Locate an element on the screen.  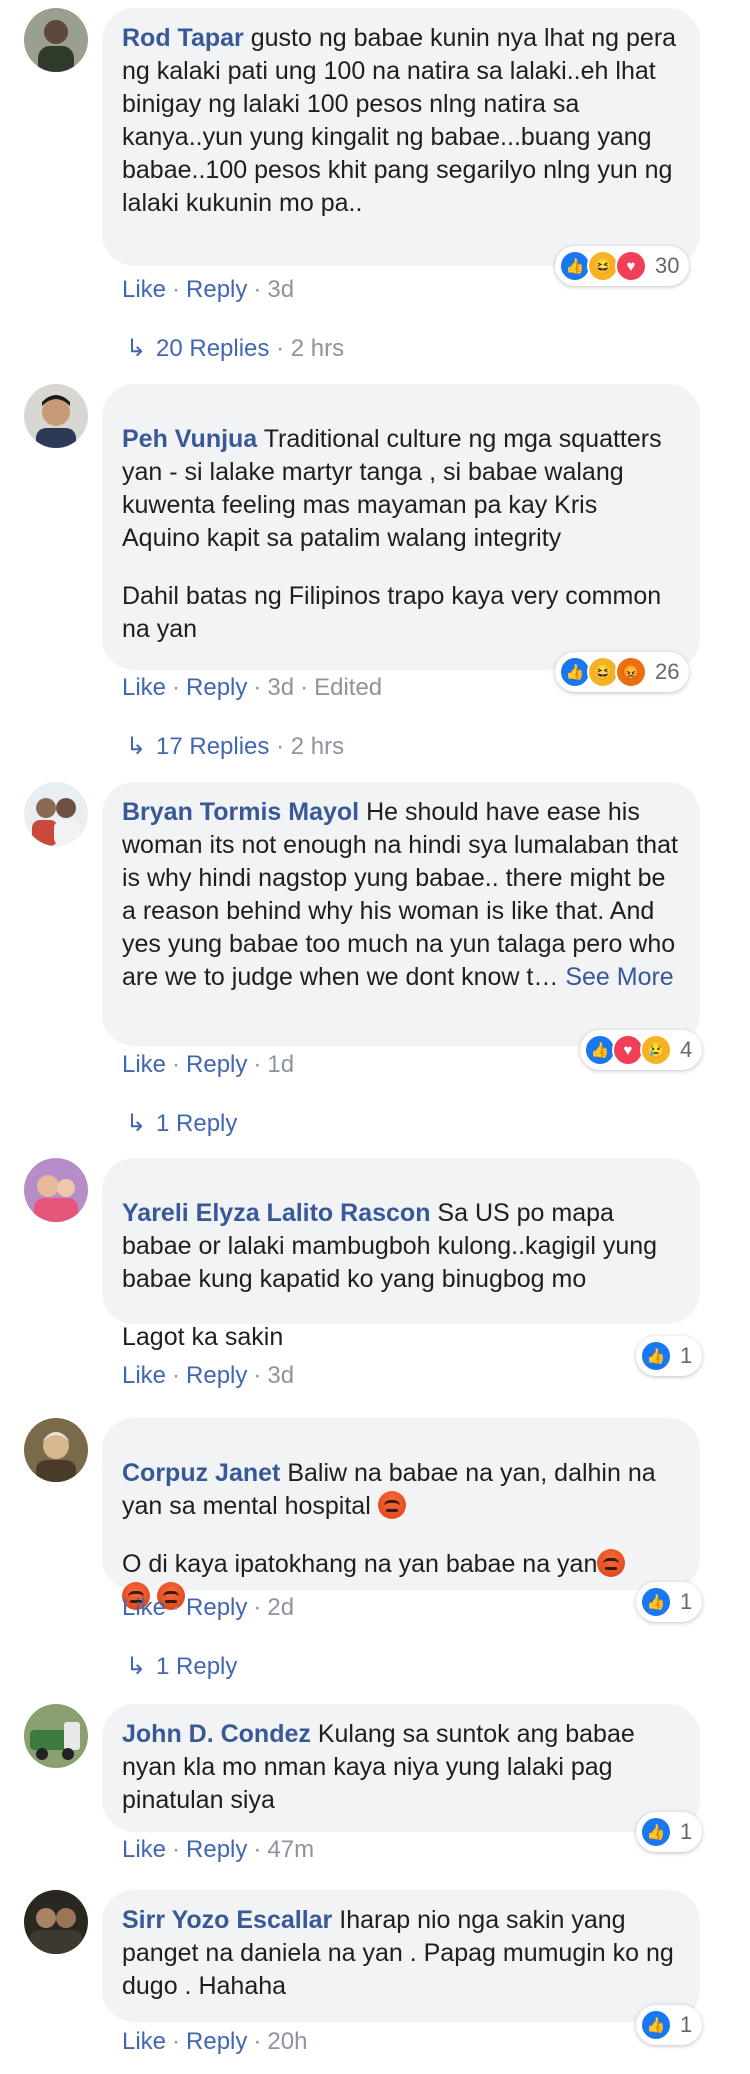
view-replies: ↳ 17 Replies · 2 hrs is located at coordinates (235, 746).